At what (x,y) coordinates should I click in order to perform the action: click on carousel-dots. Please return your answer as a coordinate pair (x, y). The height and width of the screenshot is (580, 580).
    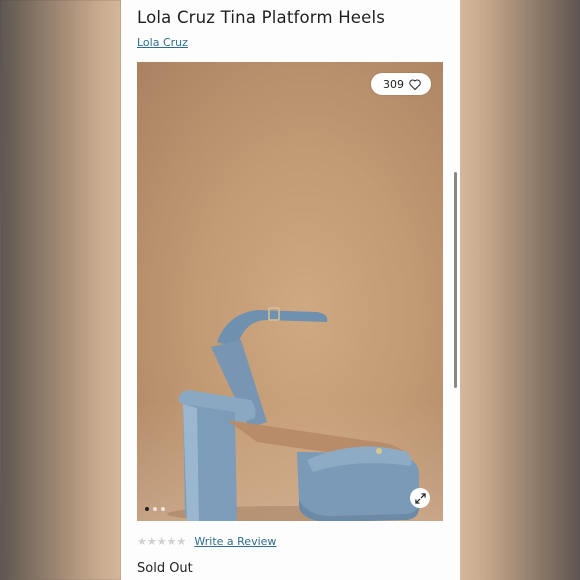
    Looking at the image, I should click on (155, 509).